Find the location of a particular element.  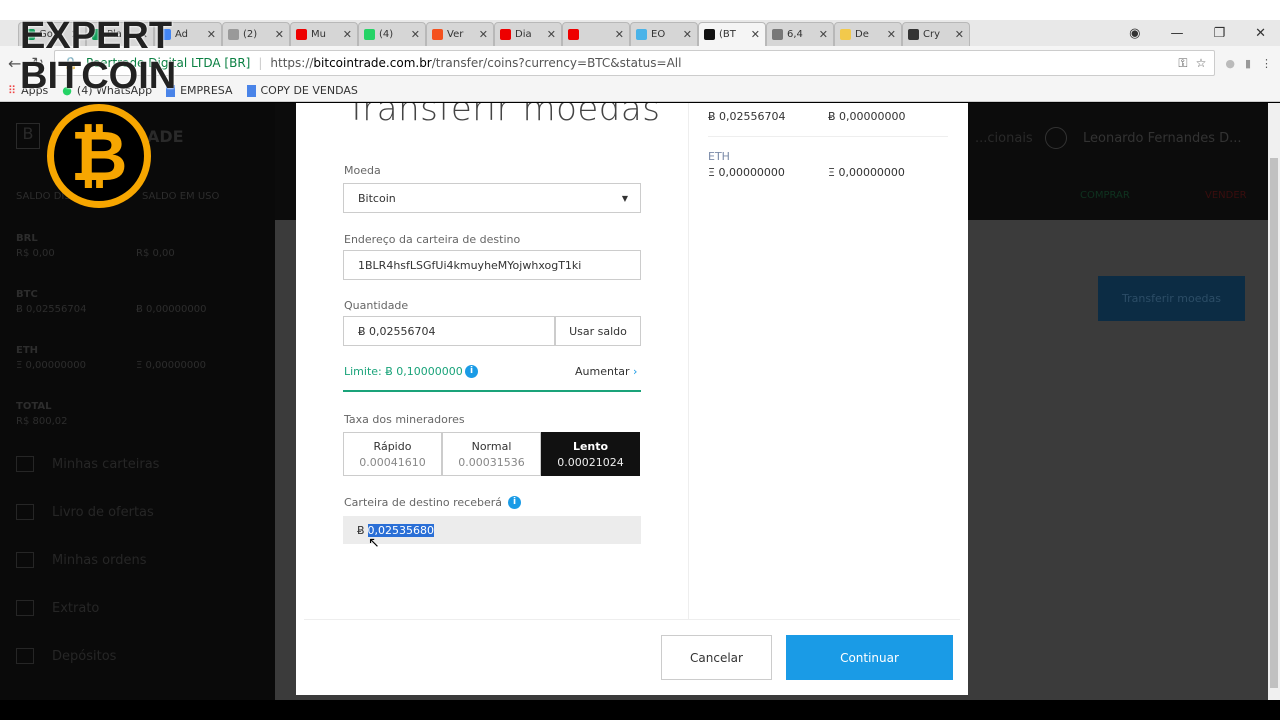

btc-available: Ƀ 0,02556704 is located at coordinates (747, 116).